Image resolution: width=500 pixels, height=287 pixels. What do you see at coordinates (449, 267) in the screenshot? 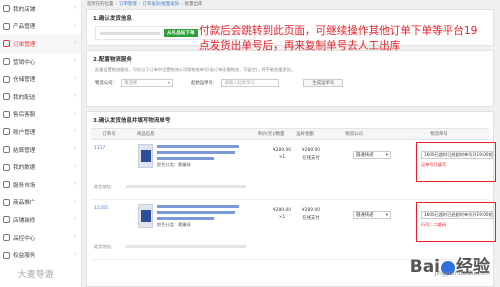
I see `baidu-jingyan-logo: Bai 经验 jingyan.baidu.com` at bounding box center [449, 267].